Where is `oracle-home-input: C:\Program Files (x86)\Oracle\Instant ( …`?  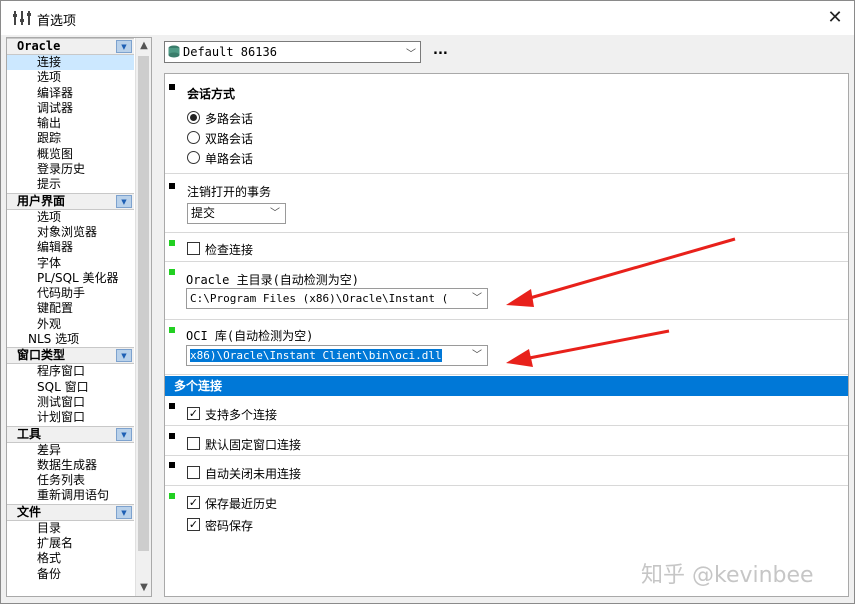 oracle-home-input: C:\Program Files (x86)\Oracle\Instant ( … is located at coordinates (337, 298).